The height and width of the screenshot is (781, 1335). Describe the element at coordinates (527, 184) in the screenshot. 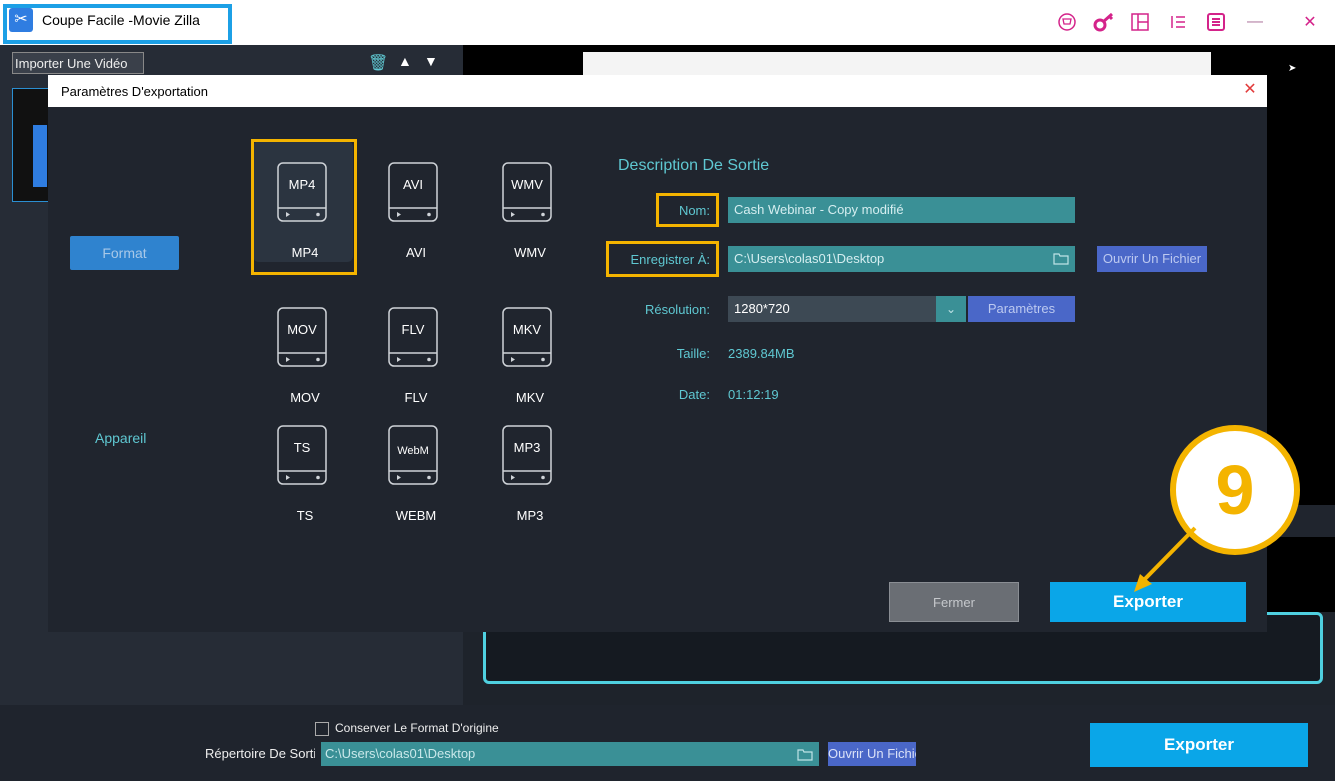

I see `format-icon-label: WMV` at that location.